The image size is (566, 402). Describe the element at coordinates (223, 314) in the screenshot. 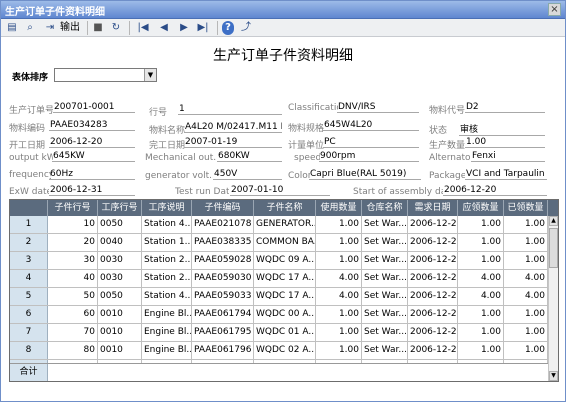

I see `cell-component-code: PAAE061794` at that location.